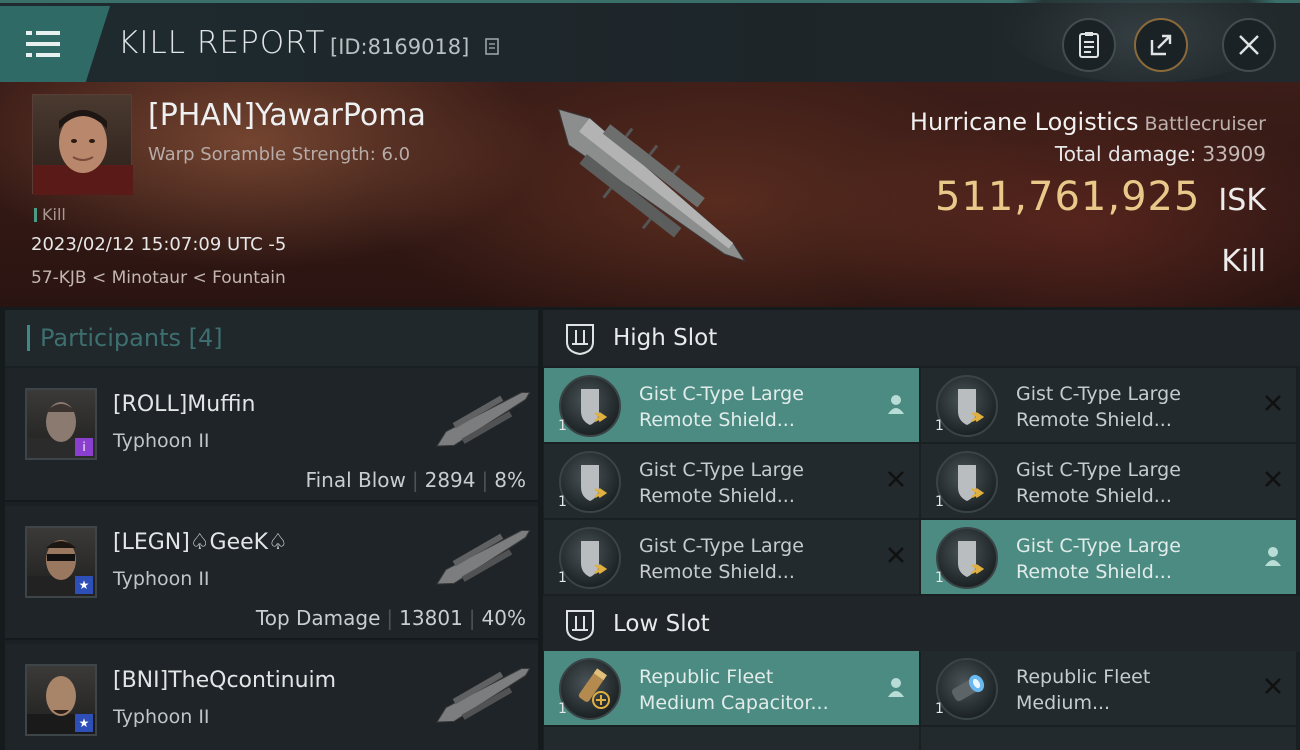 The width and height of the screenshot is (1300, 750). What do you see at coordinates (43, 44) in the screenshot?
I see `menu-icon` at bounding box center [43, 44].